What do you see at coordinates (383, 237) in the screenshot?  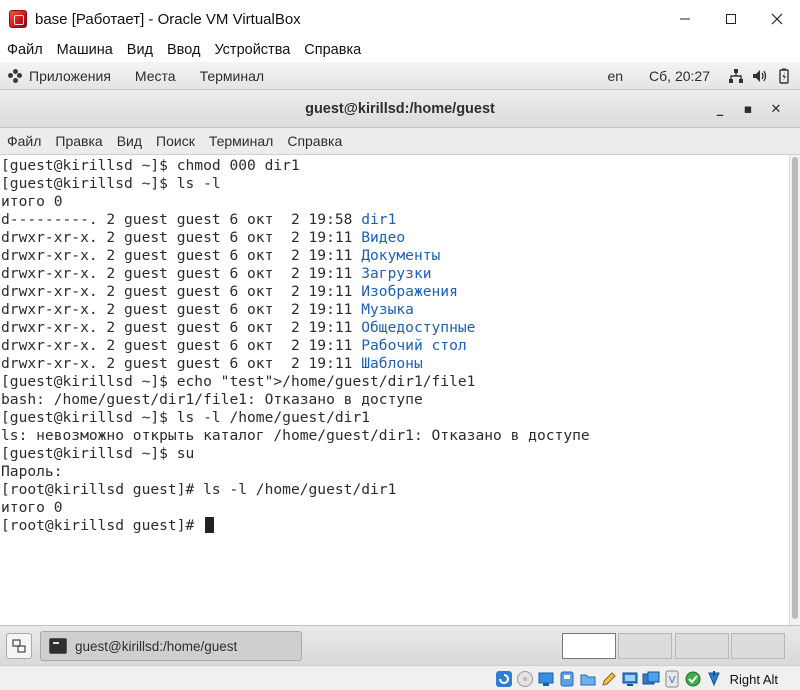 I see `directory-name: Видео` at bounding box center [383, 237].